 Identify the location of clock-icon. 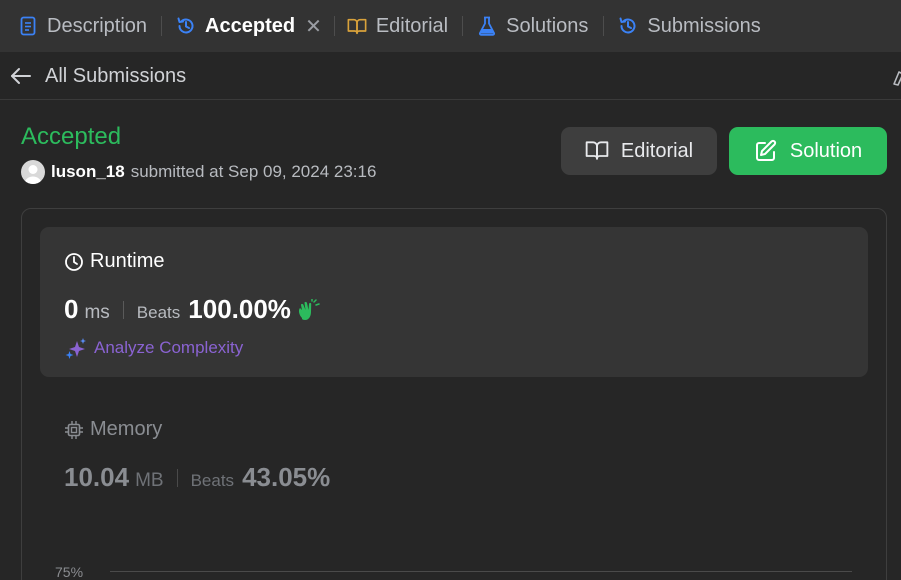
(74, 262).